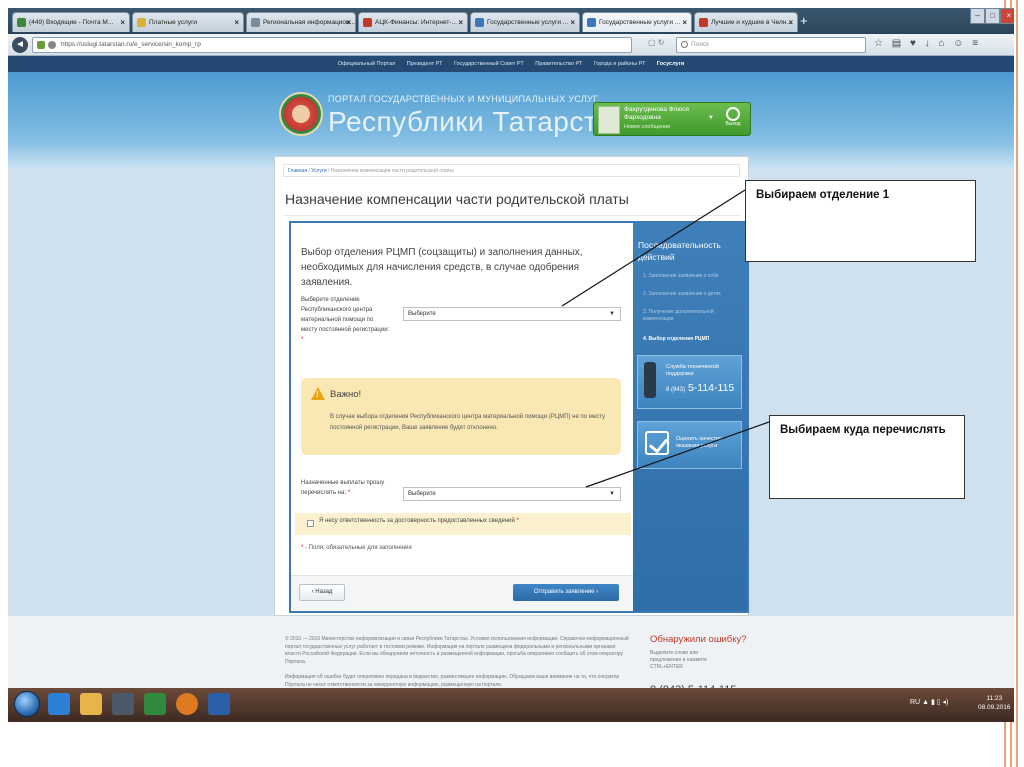 Image resolution: width=1024 pixels, height=767 pixels. Describe the element at coordinates (678, 315) in the screenshot. I see `step-item: 3. Получение дополнительной компенсации` at that location.